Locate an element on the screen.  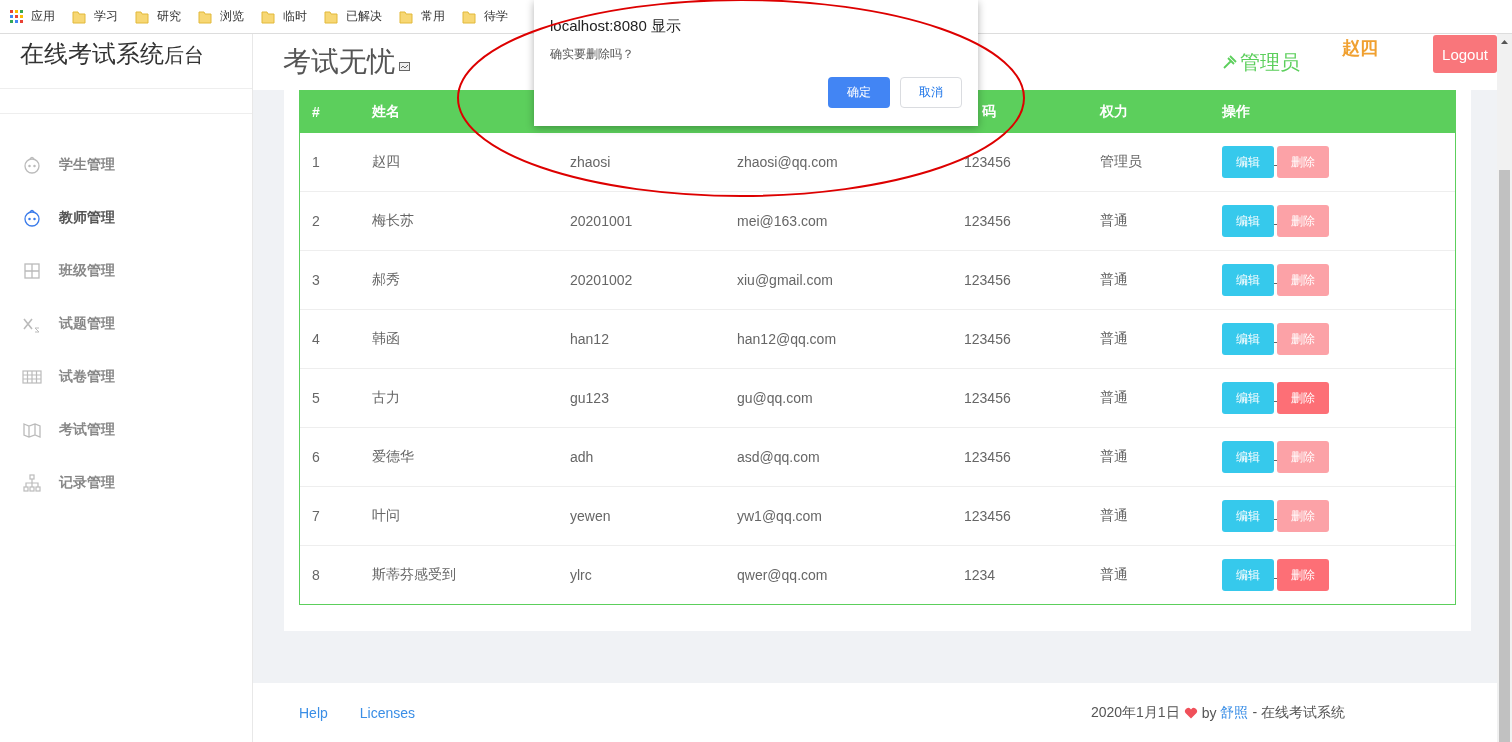
sidebar-item: 学生管理 is located at coordinates (126, 164).